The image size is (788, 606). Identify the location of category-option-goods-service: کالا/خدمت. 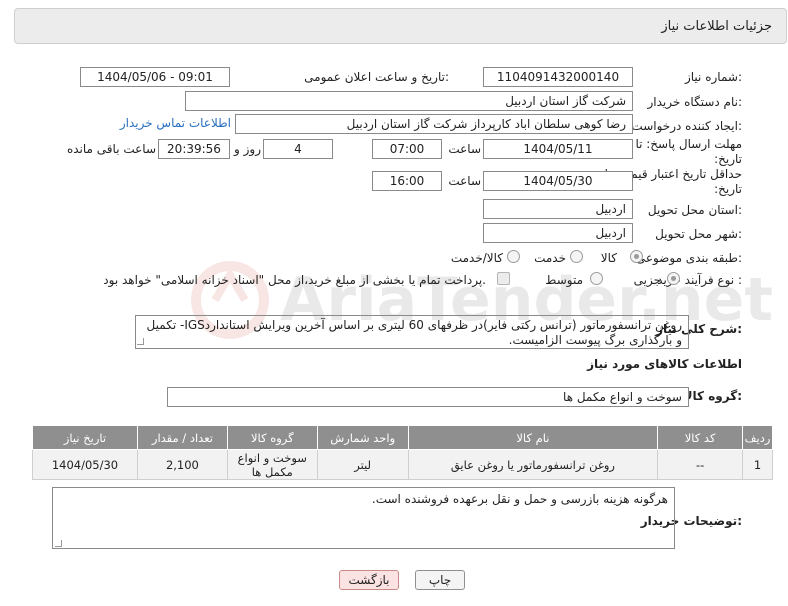
(476, 258).